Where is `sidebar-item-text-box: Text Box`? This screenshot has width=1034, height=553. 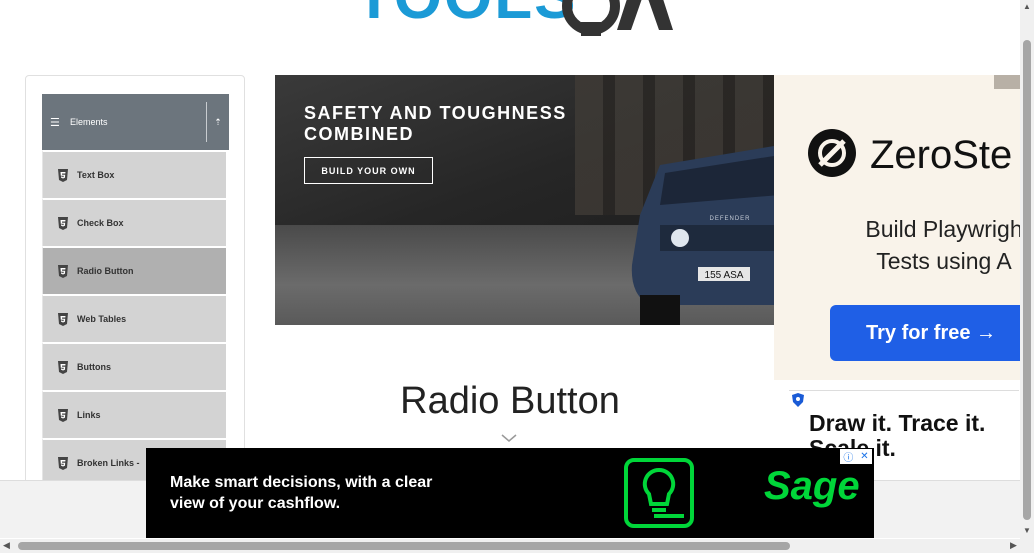 sidebar-item-text-box: Text Box is located at coordinates (134, 174).